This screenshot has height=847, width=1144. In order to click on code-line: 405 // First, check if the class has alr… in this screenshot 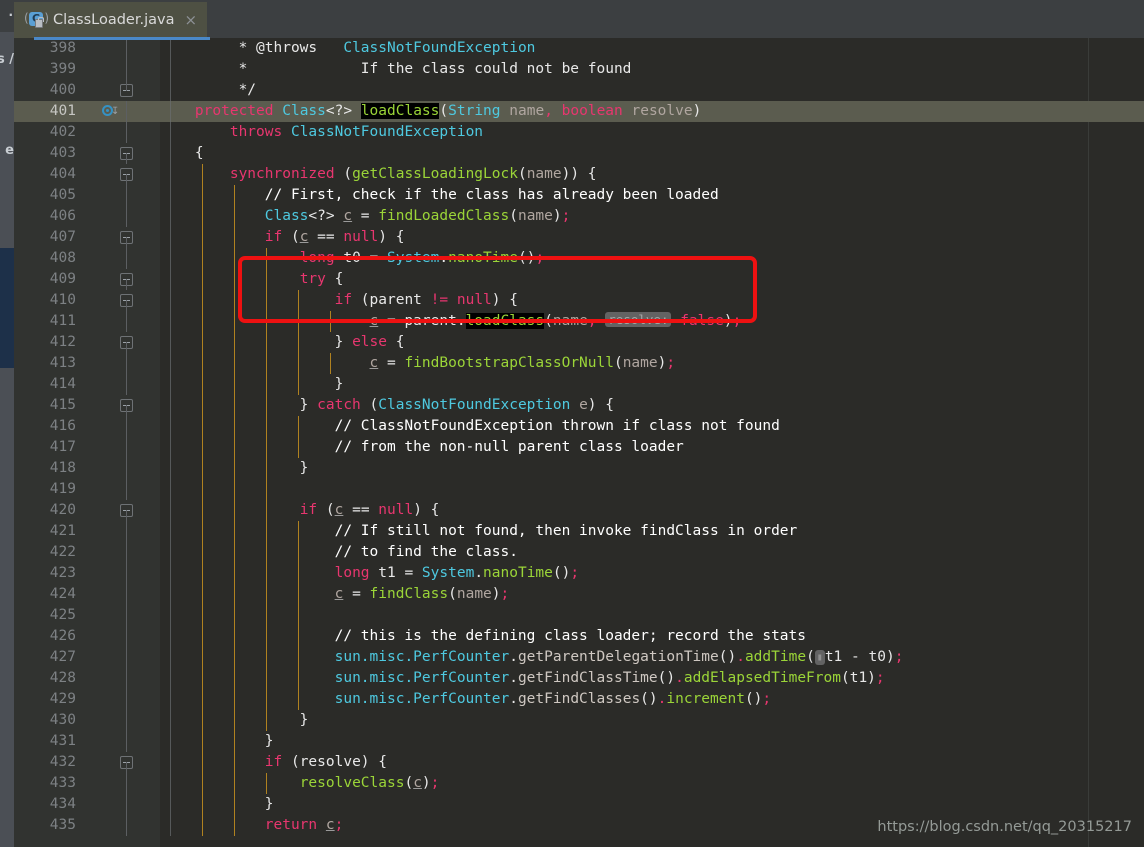, I will do `click(579, 195)`.